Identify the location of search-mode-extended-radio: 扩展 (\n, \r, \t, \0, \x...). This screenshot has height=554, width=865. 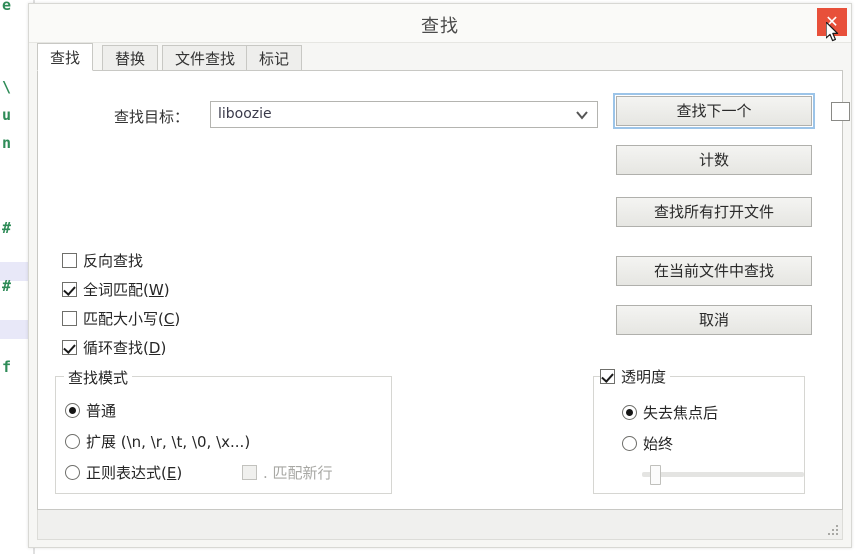
(157, 441).